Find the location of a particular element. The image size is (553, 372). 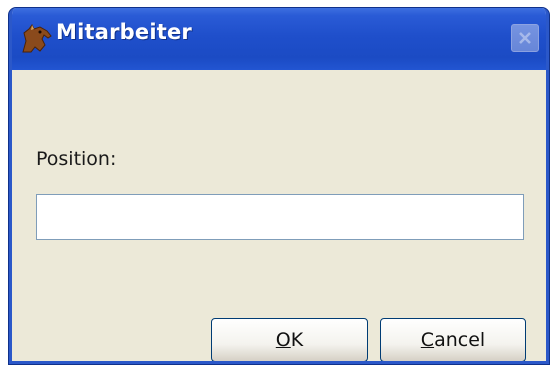

close-button is located at coordinates (525, 38).